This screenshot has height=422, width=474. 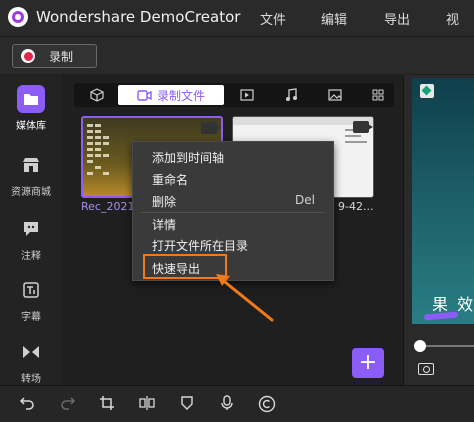 I want to click on edit-toolbar, so click(x=237, y=403).